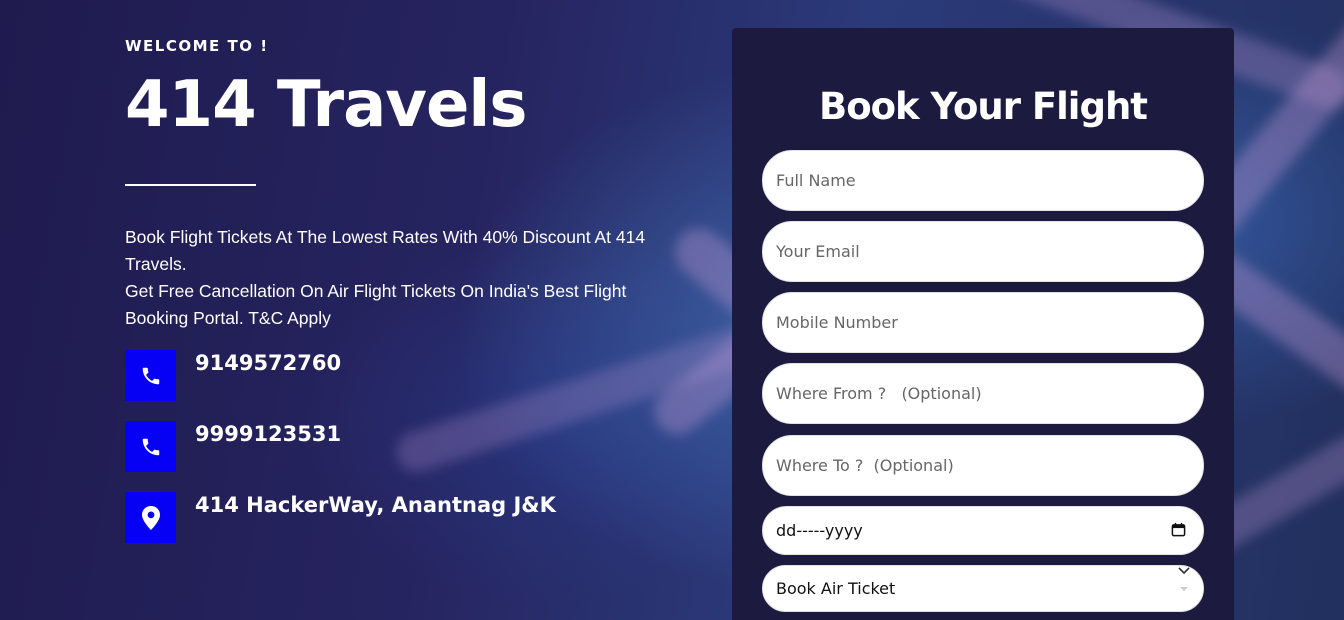 The image size is (1344, 620). Describe the element at coordinates (816, 180) in the screenshot. I see `full-name-placeholder: Full Name` at that location.